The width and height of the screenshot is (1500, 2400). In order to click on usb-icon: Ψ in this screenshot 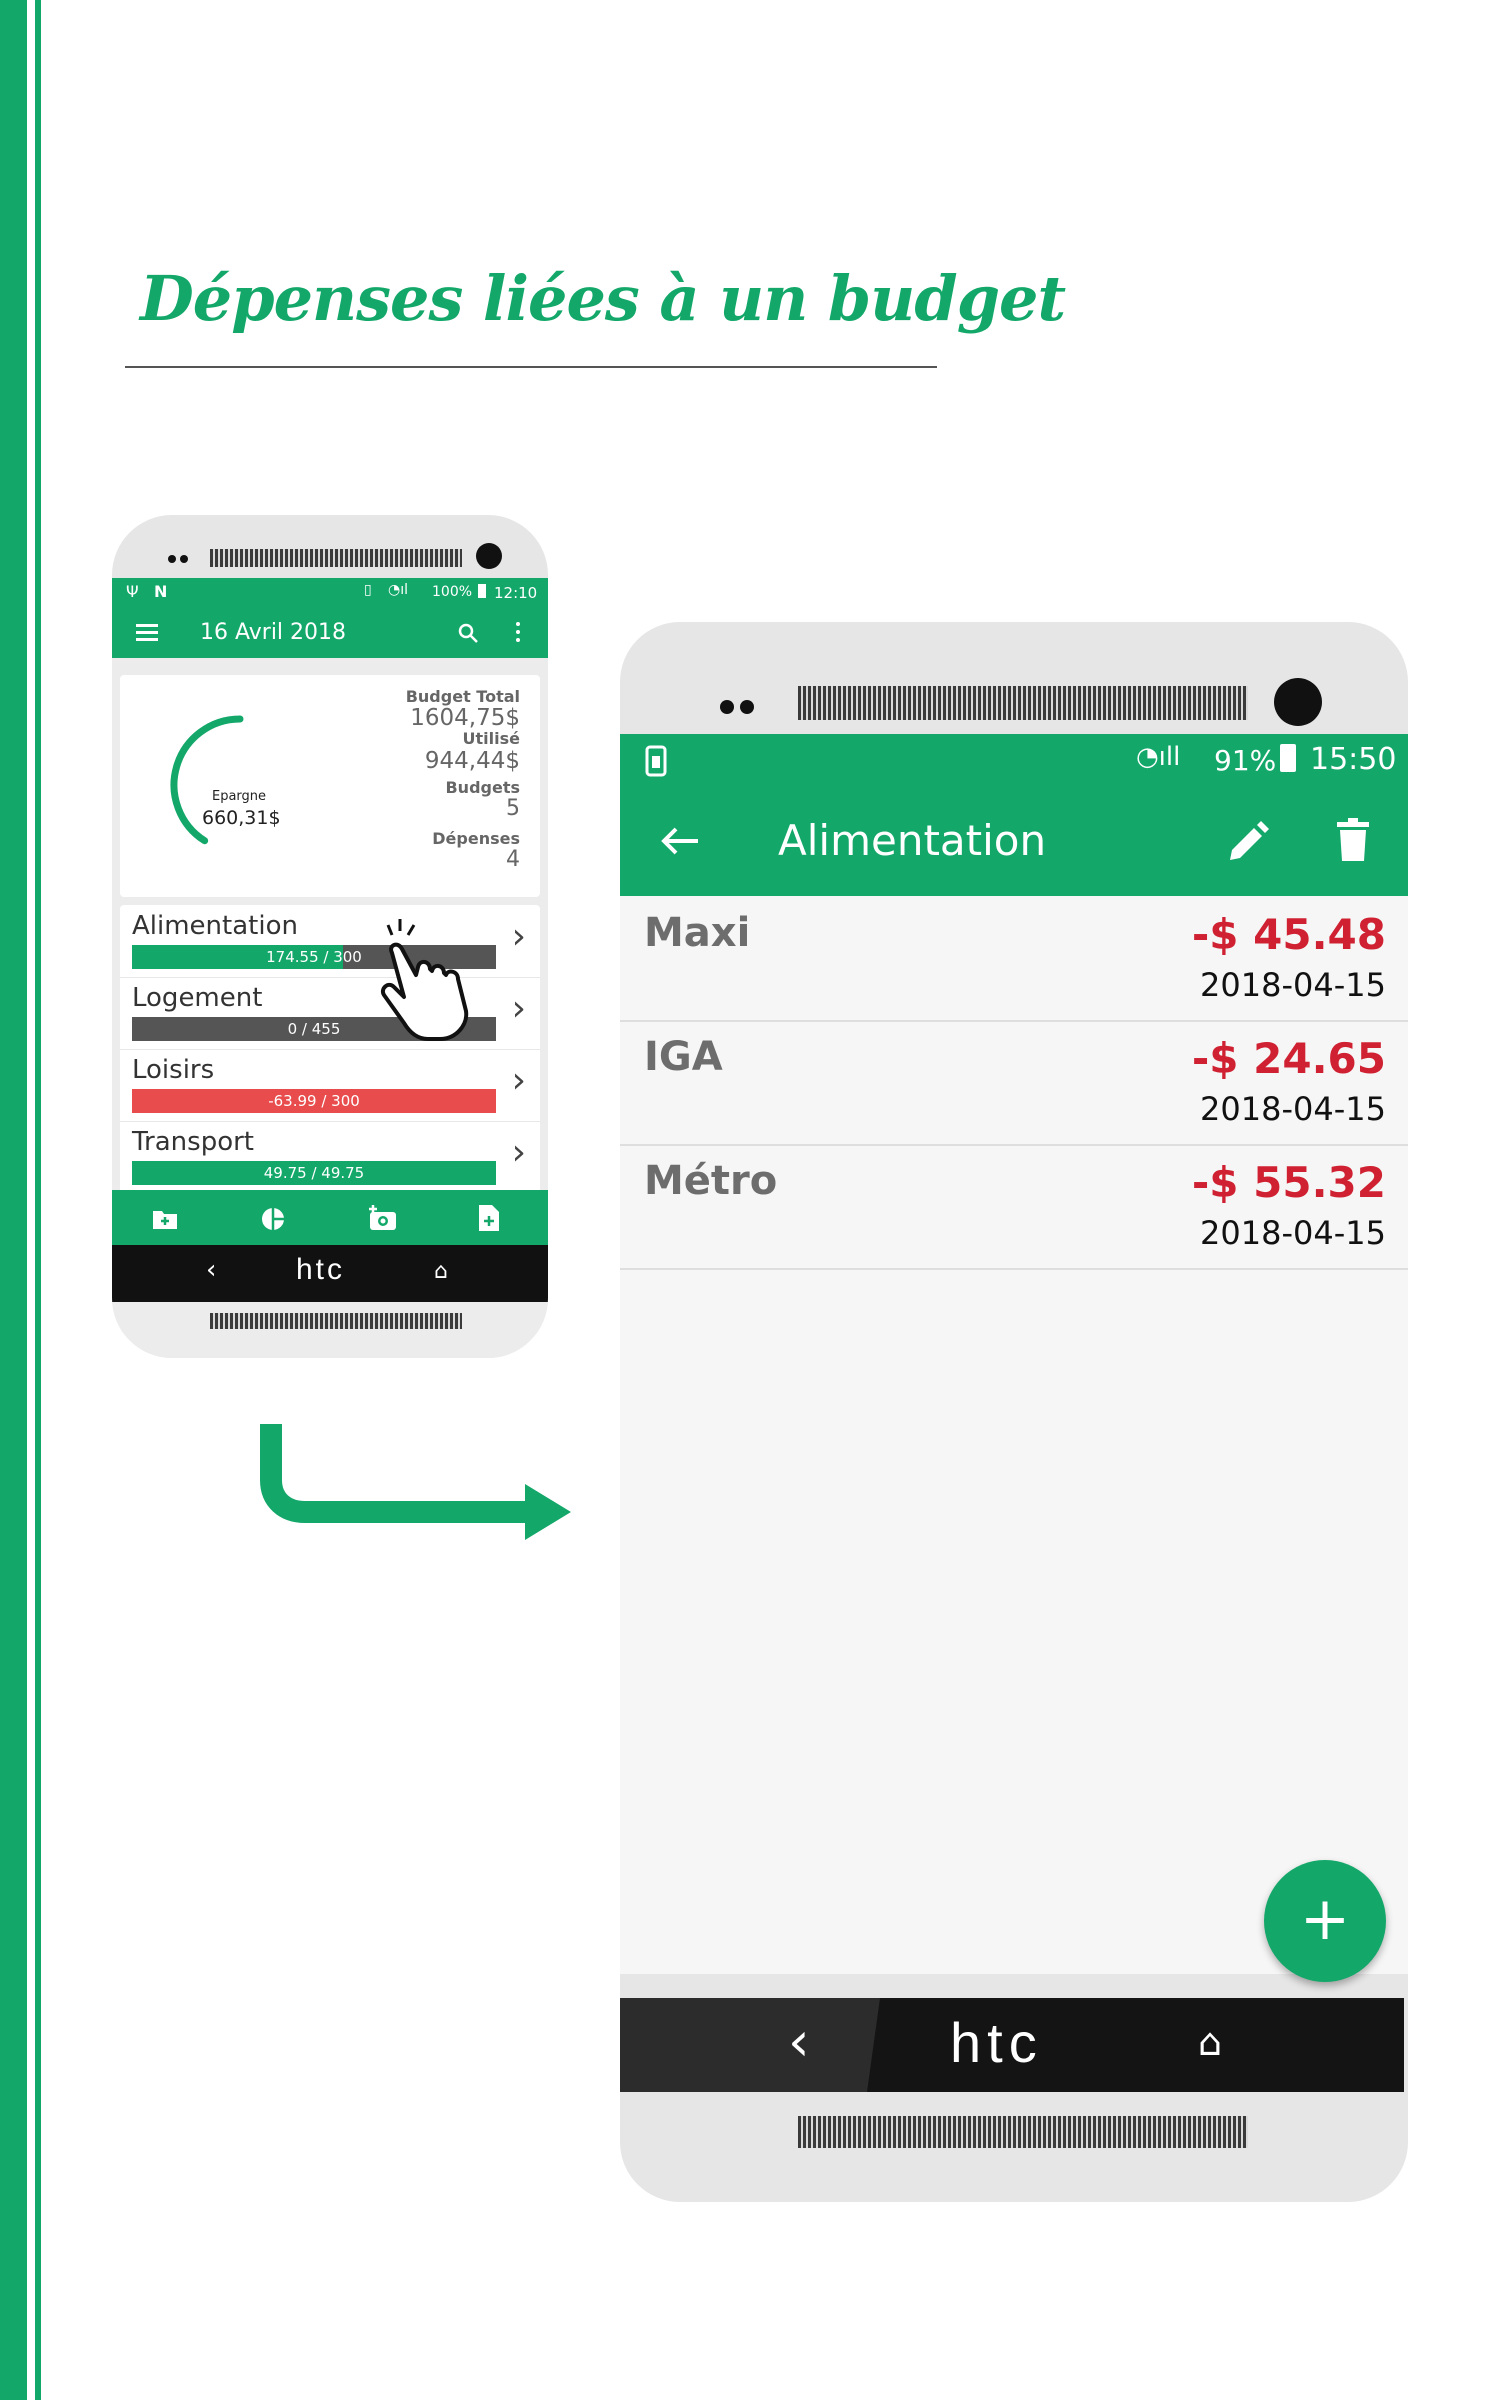, I will do `click(132, 591)`.